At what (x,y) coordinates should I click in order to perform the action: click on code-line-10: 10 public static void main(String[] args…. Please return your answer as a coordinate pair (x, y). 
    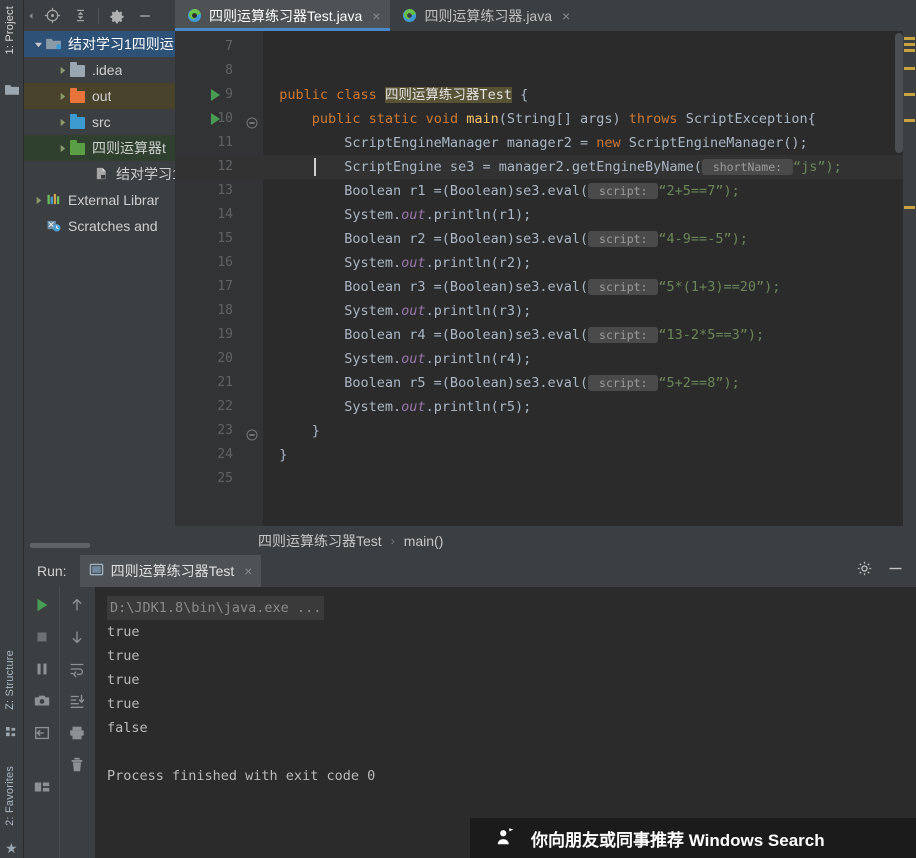
    Looking at the image, I should click on (545, 119).